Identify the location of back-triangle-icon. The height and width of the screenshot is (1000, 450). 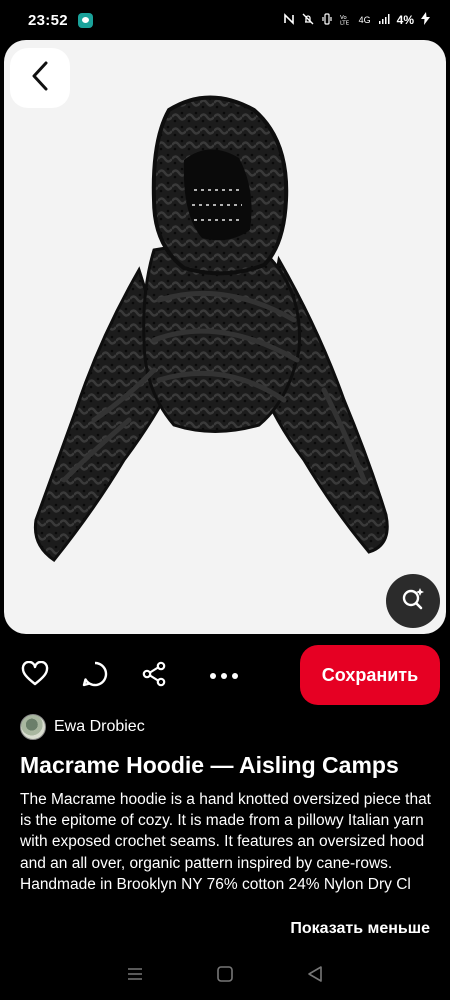
(315, 974).